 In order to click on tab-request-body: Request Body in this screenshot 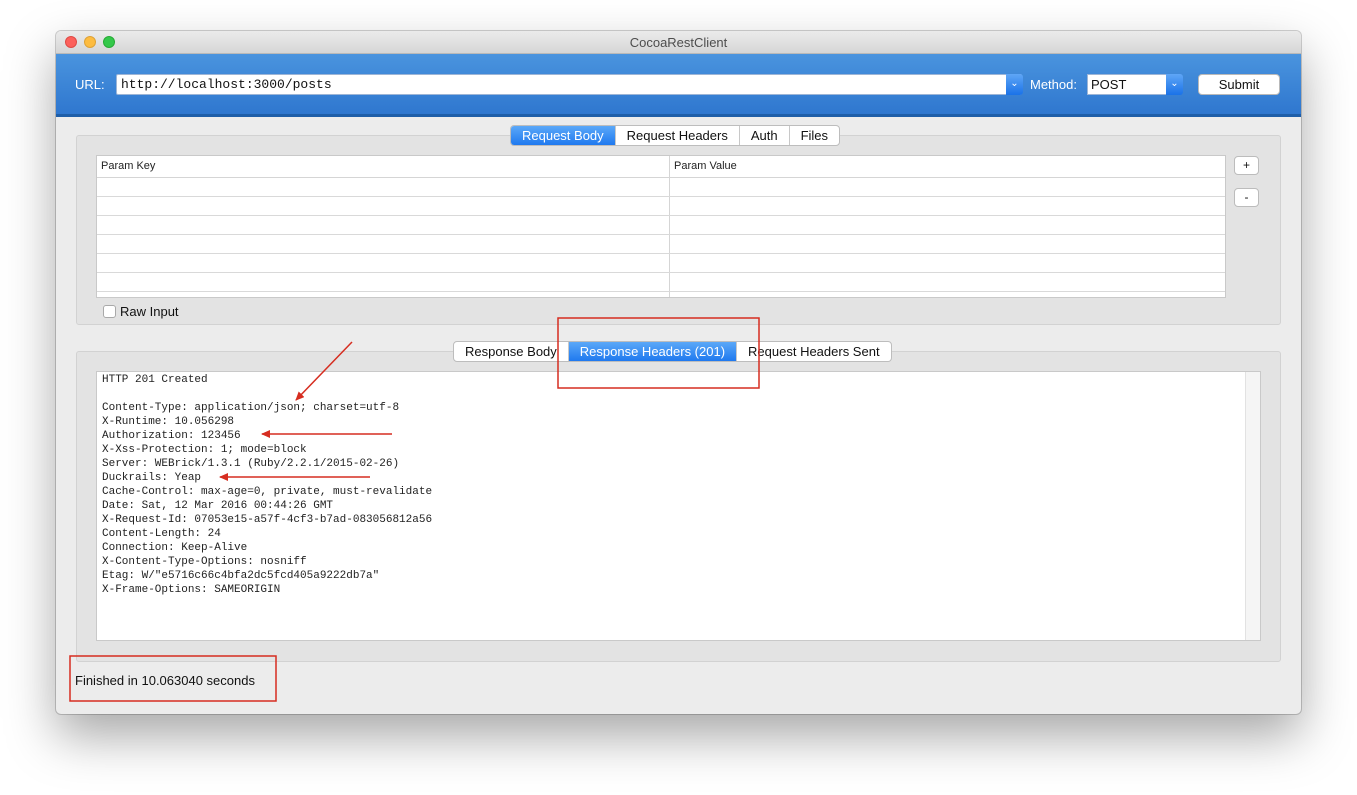, I will do `click(563, 135)`.